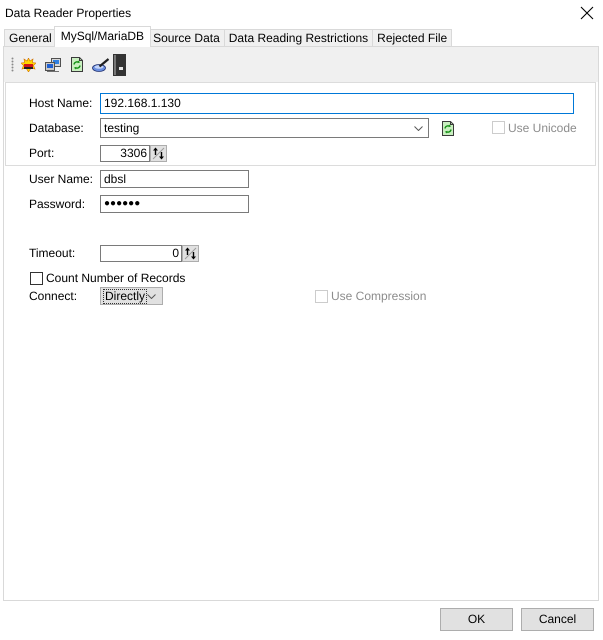 Image resolution: width=603 pixels, height=640 pixels. I want to click on tab: General, so click(30, 37).